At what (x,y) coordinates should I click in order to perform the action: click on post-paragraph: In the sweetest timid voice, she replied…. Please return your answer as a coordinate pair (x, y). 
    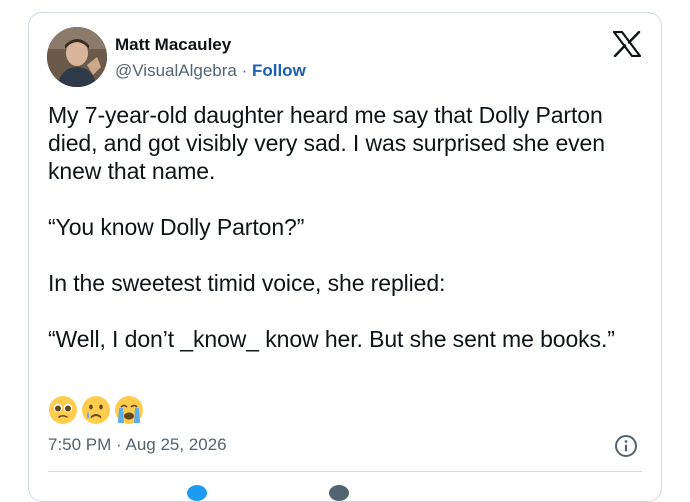
    Looking at the image, I should click on (247, 283).